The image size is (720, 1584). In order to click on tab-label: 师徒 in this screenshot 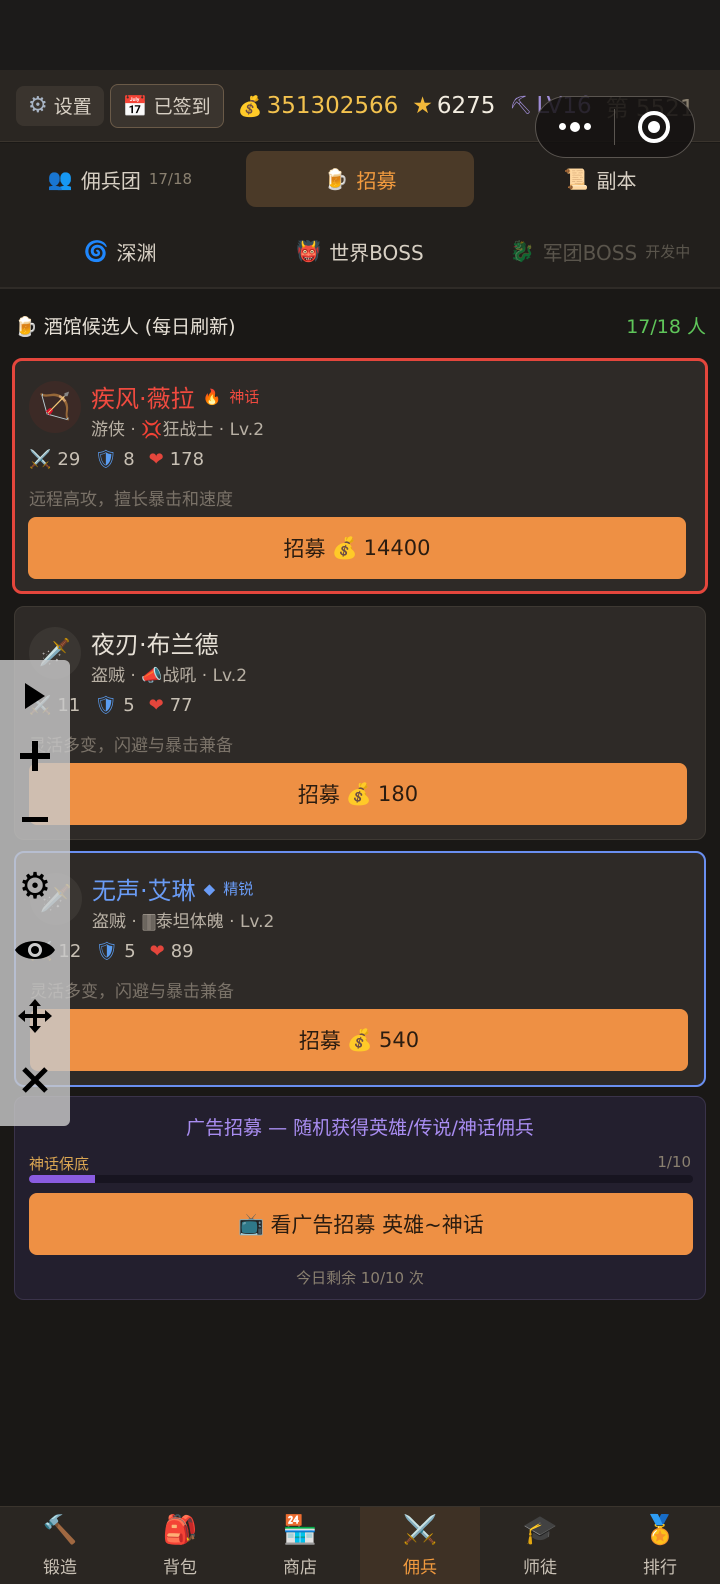, I will do `click(540, 1568)`.